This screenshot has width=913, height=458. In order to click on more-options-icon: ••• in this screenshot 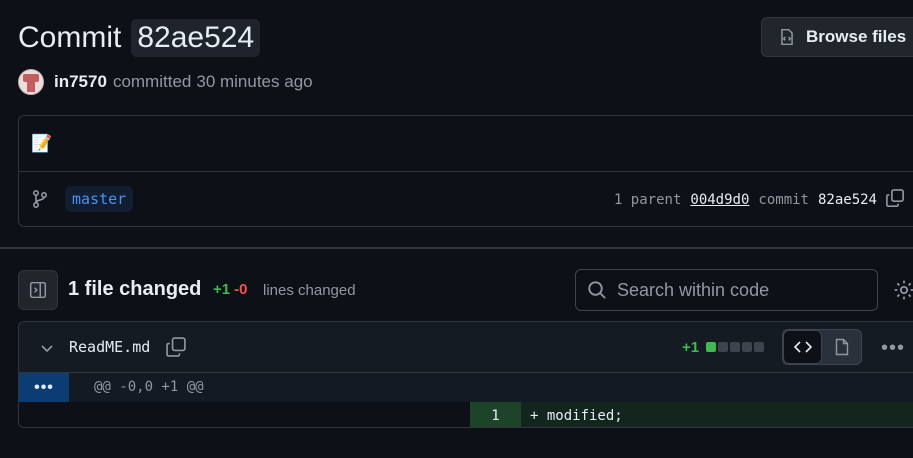, I will do `click(893, 348)`.